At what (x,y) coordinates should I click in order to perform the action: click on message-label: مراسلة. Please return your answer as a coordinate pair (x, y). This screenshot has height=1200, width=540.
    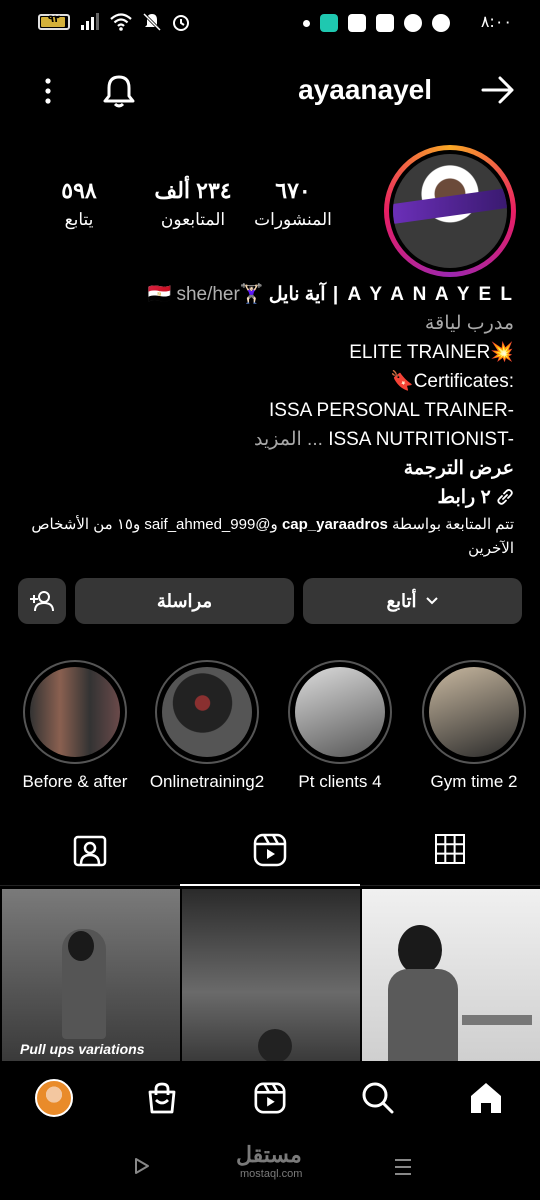
    Looking at the image, I should click on (184, 600).